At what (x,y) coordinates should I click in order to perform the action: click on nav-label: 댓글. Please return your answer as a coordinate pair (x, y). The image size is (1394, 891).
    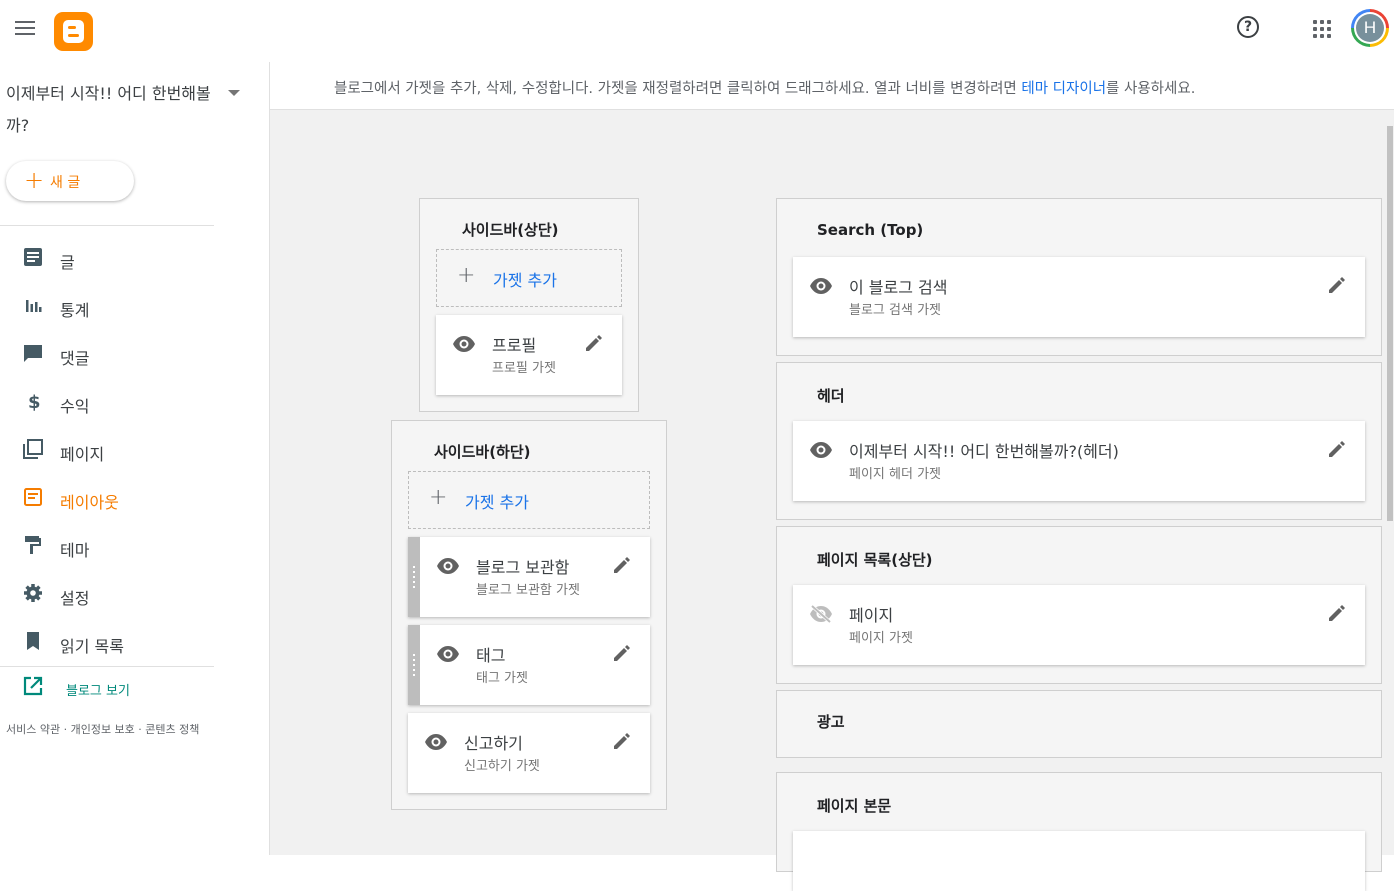
    Looking at the image, I should click on (75, 358).